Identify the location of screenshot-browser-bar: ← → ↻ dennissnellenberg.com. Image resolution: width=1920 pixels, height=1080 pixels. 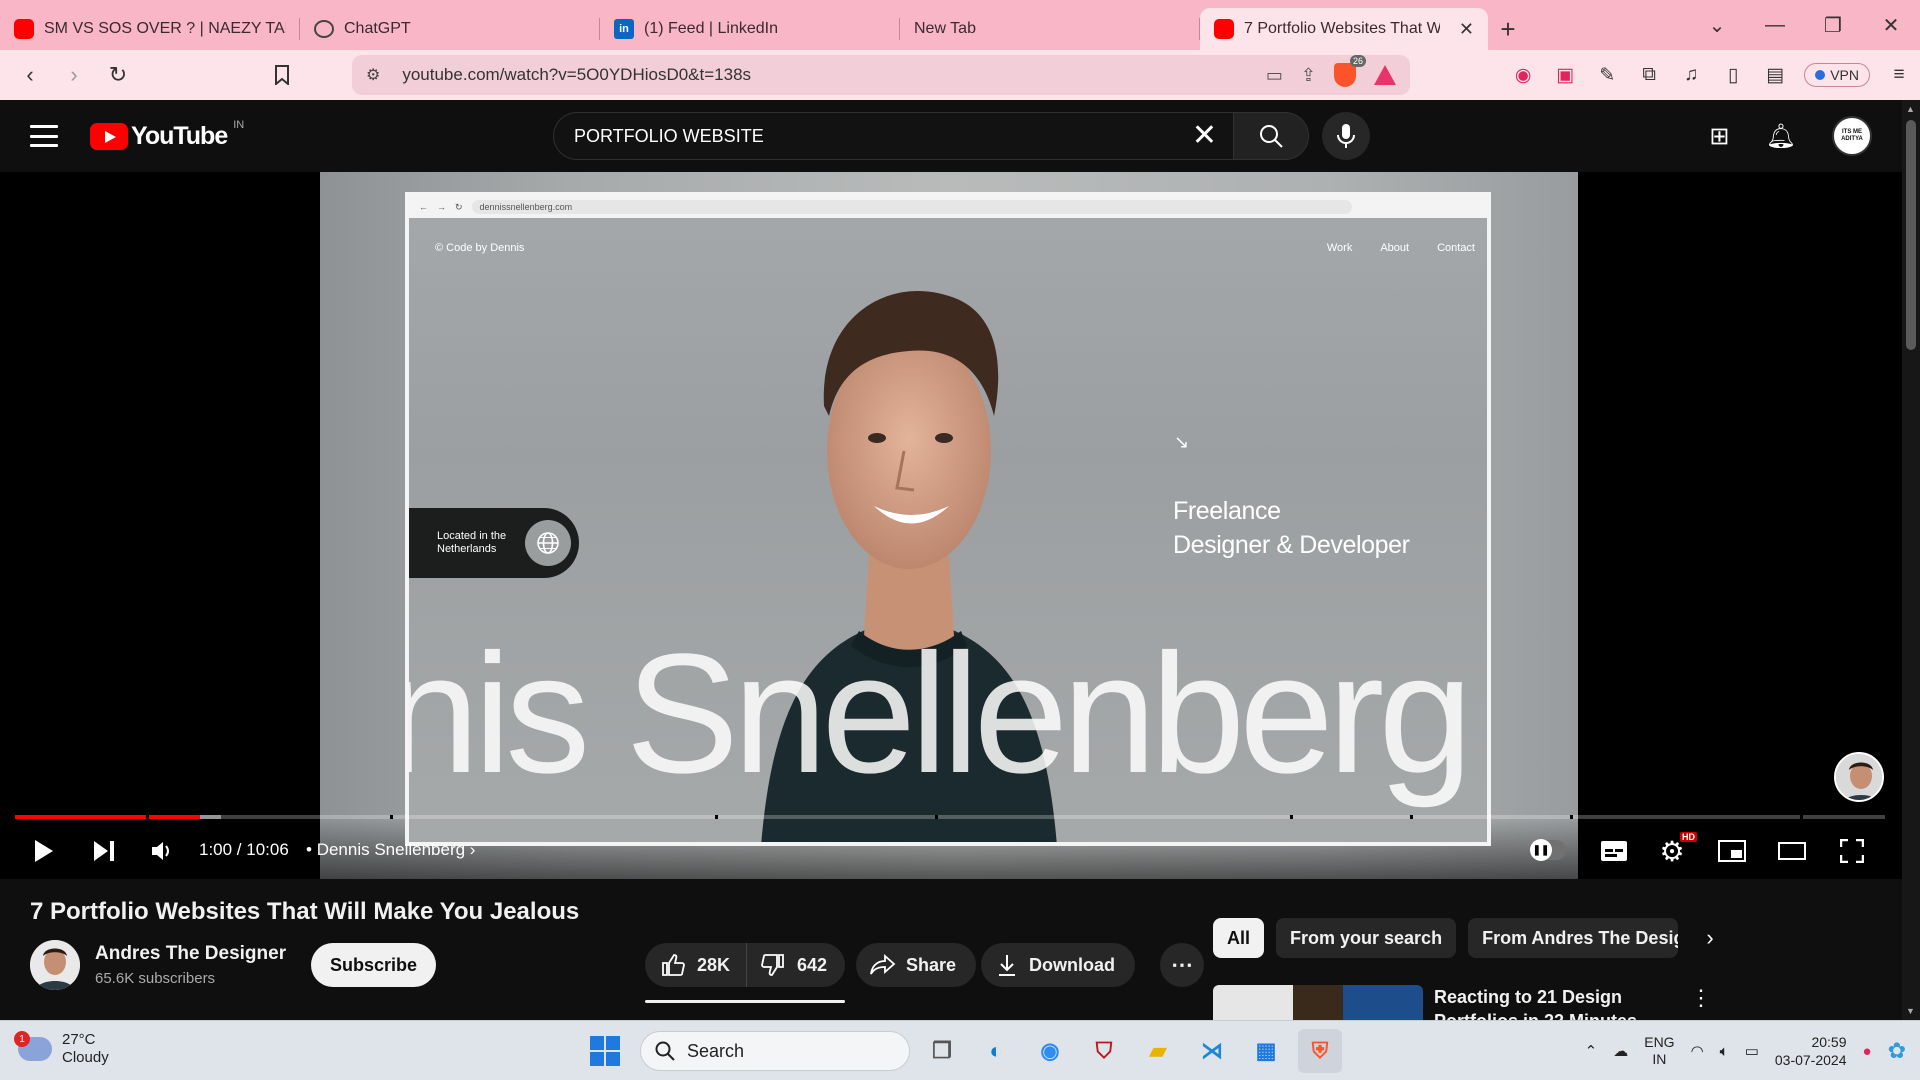
(948, 207).